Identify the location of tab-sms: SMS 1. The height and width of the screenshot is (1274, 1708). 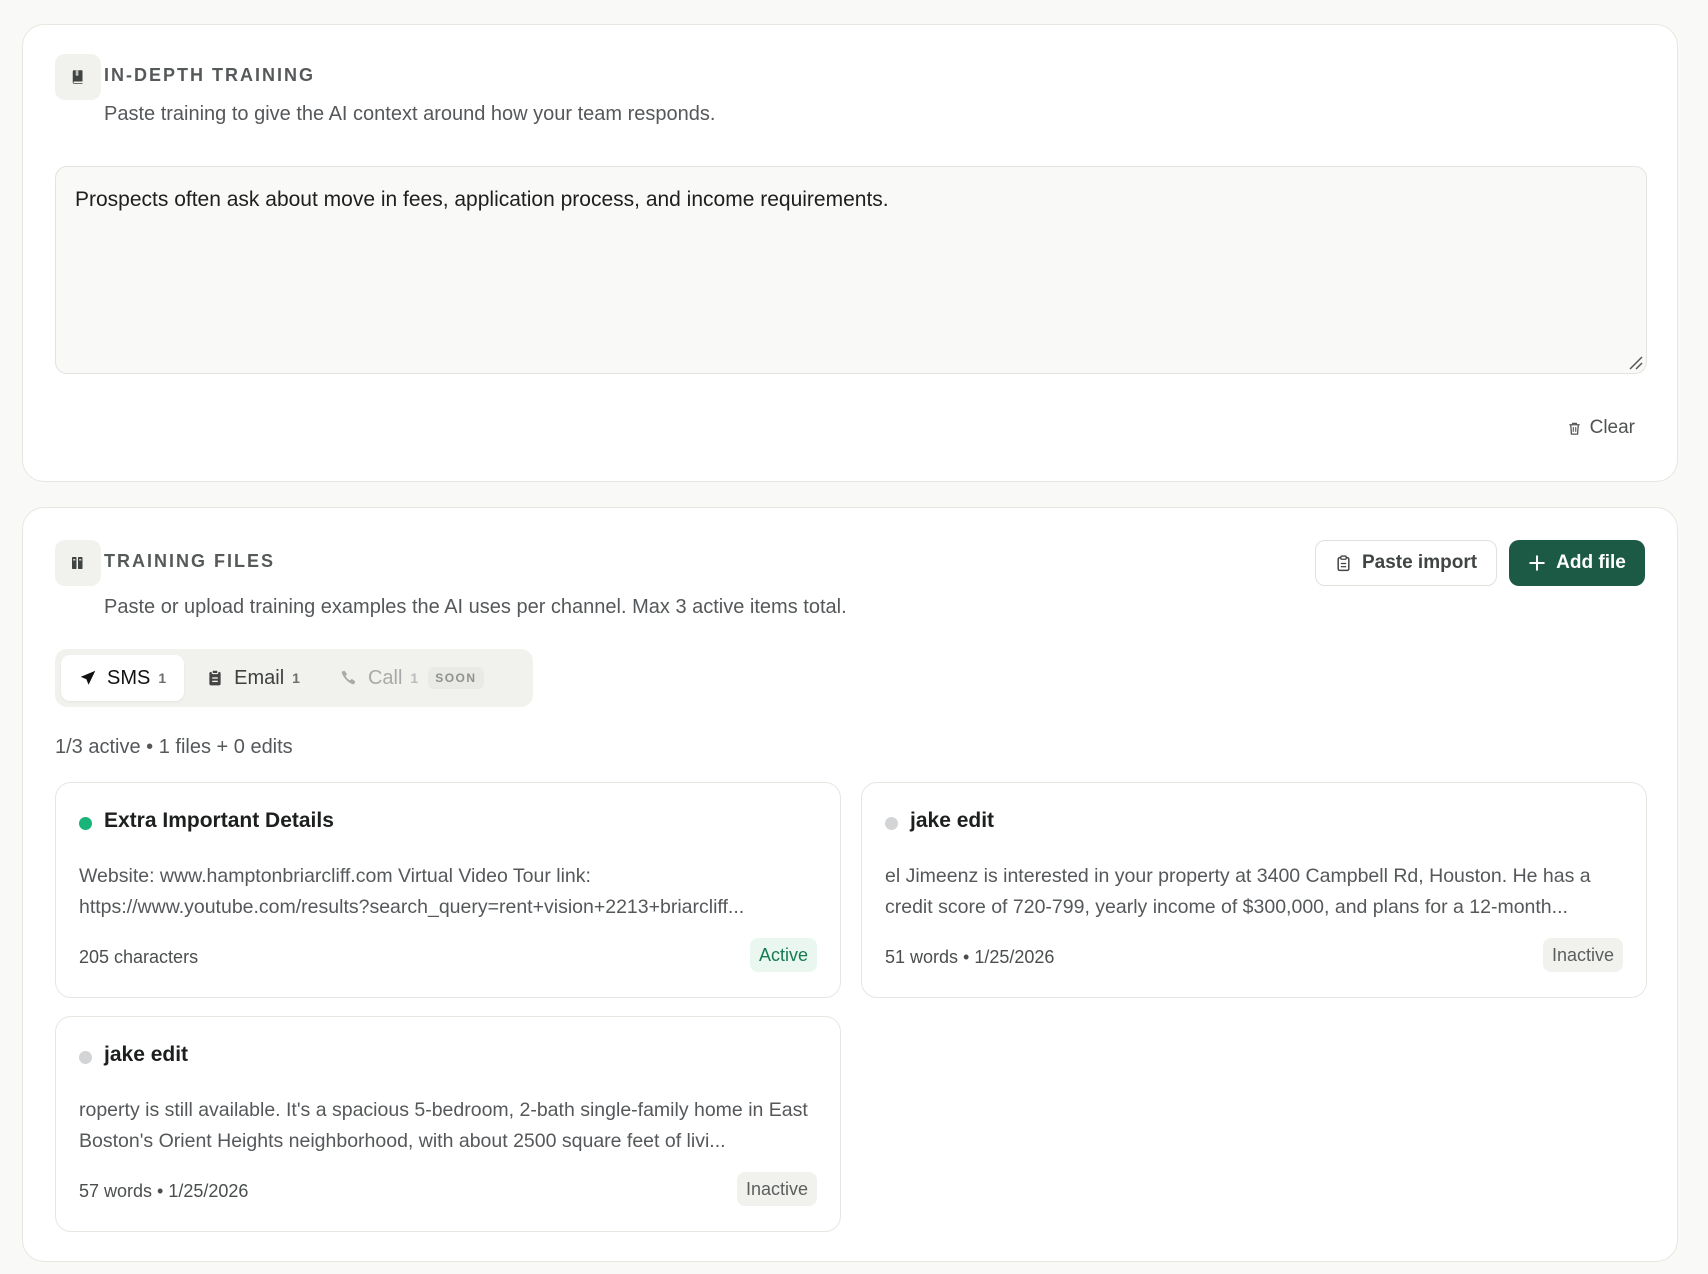
(123, 678).